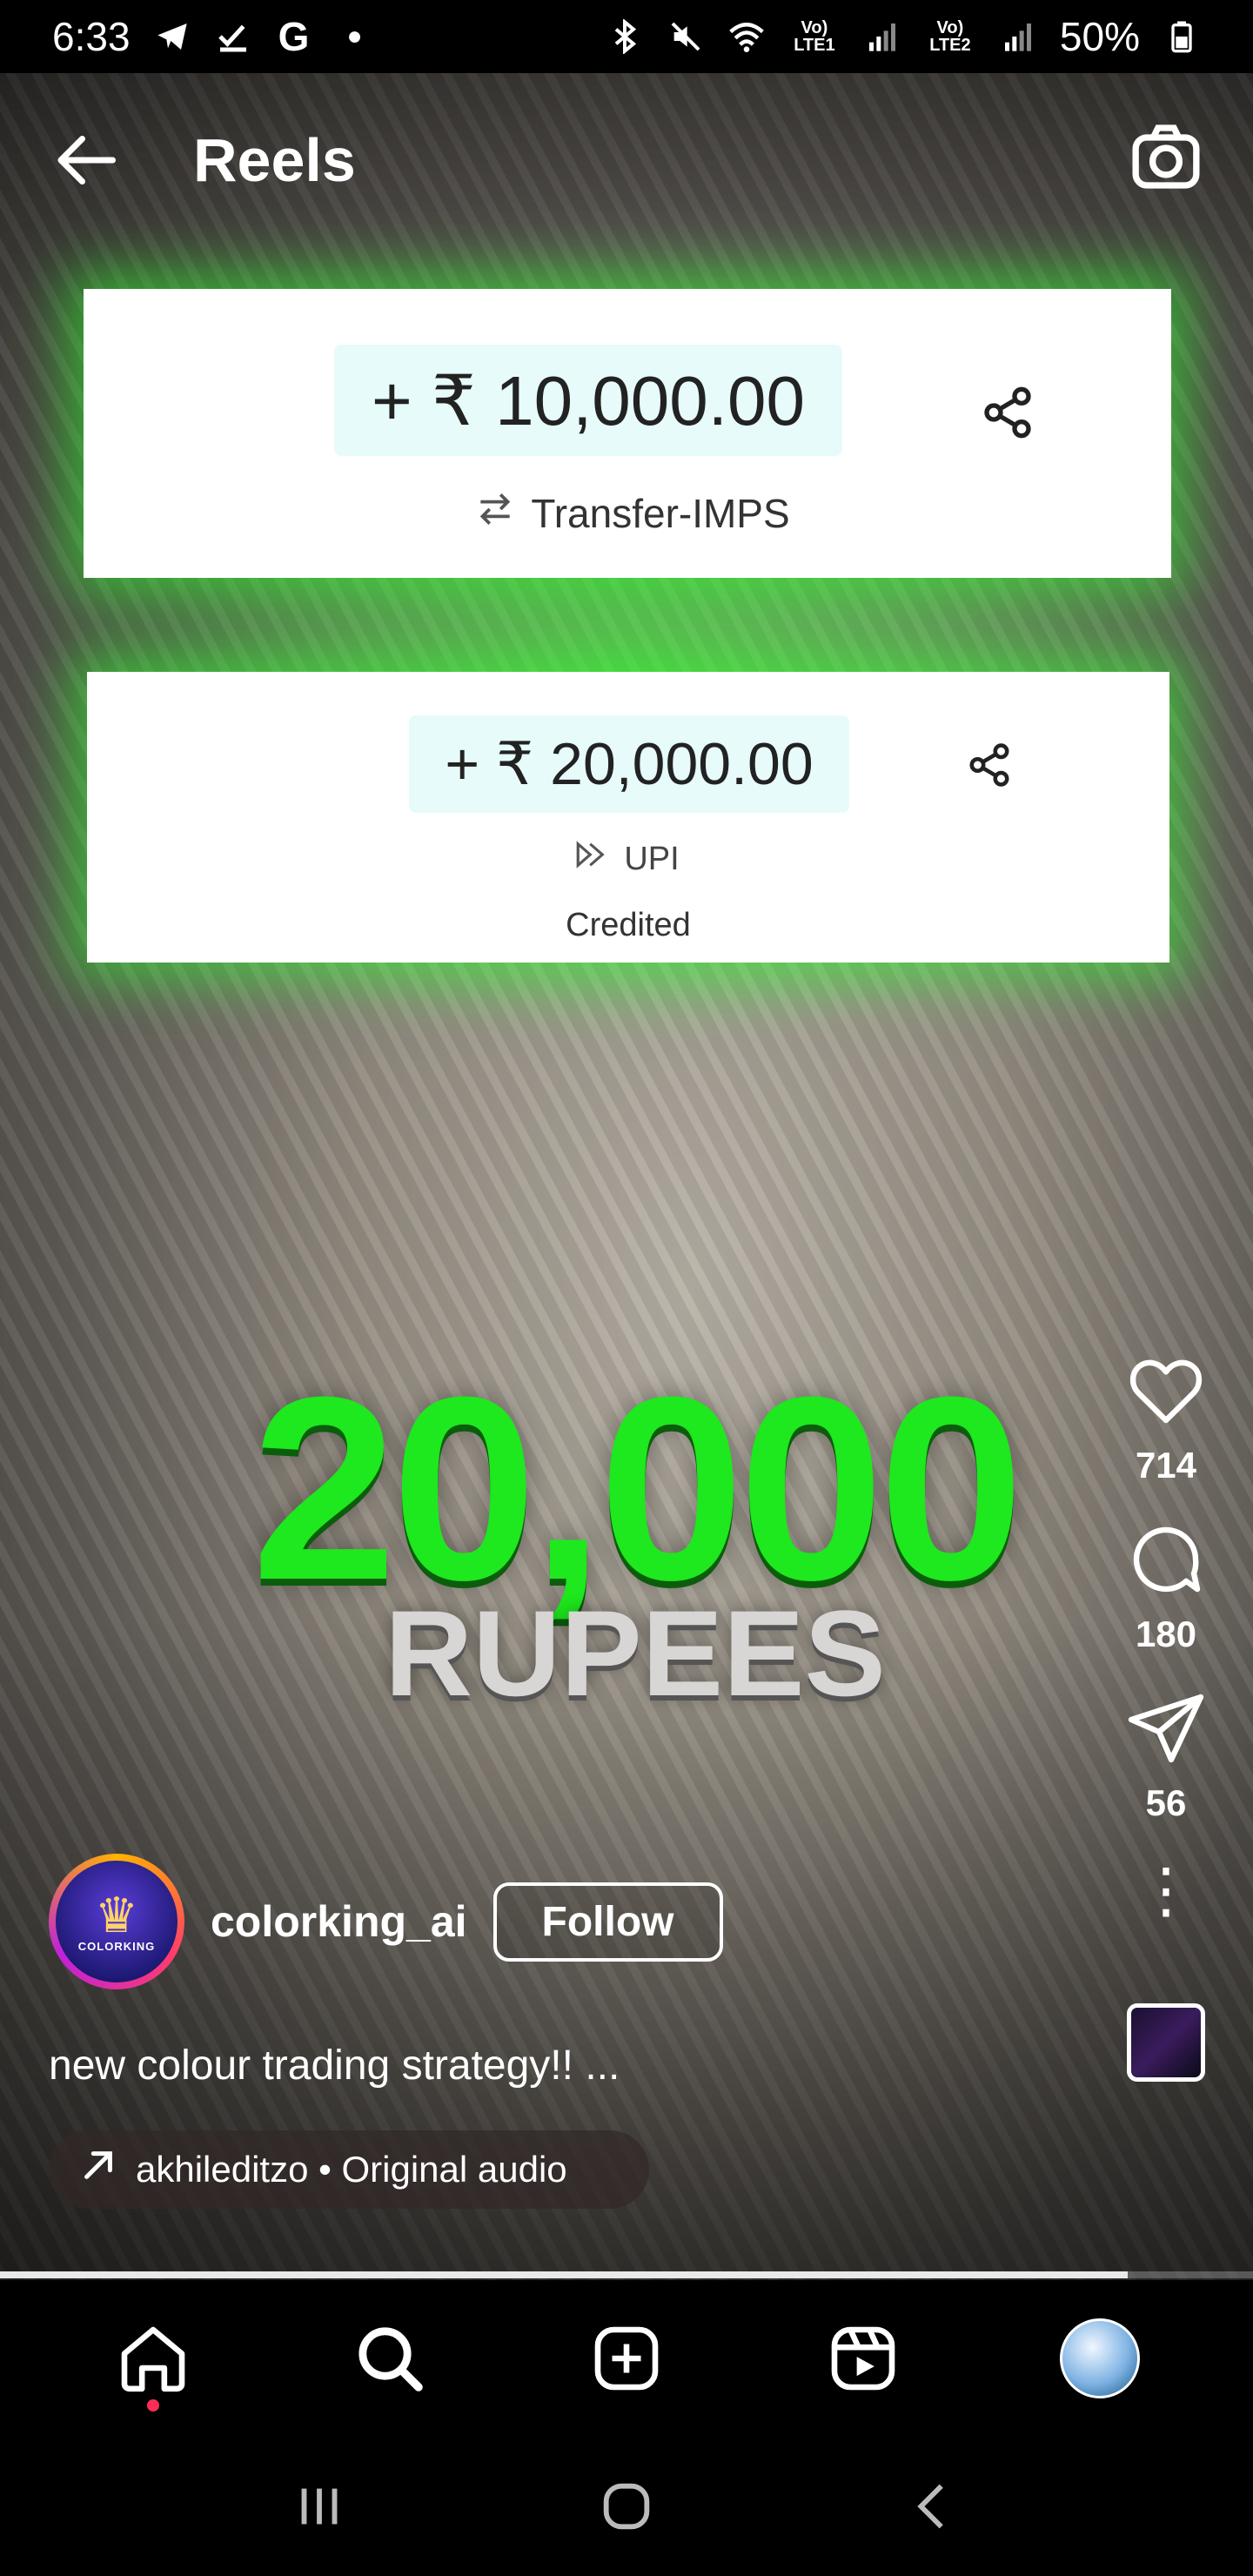  What do you see at coordinates (637, 1488) in the screenshot?
I see `headline-number: 20,000` at bounding box center [637, 1488].